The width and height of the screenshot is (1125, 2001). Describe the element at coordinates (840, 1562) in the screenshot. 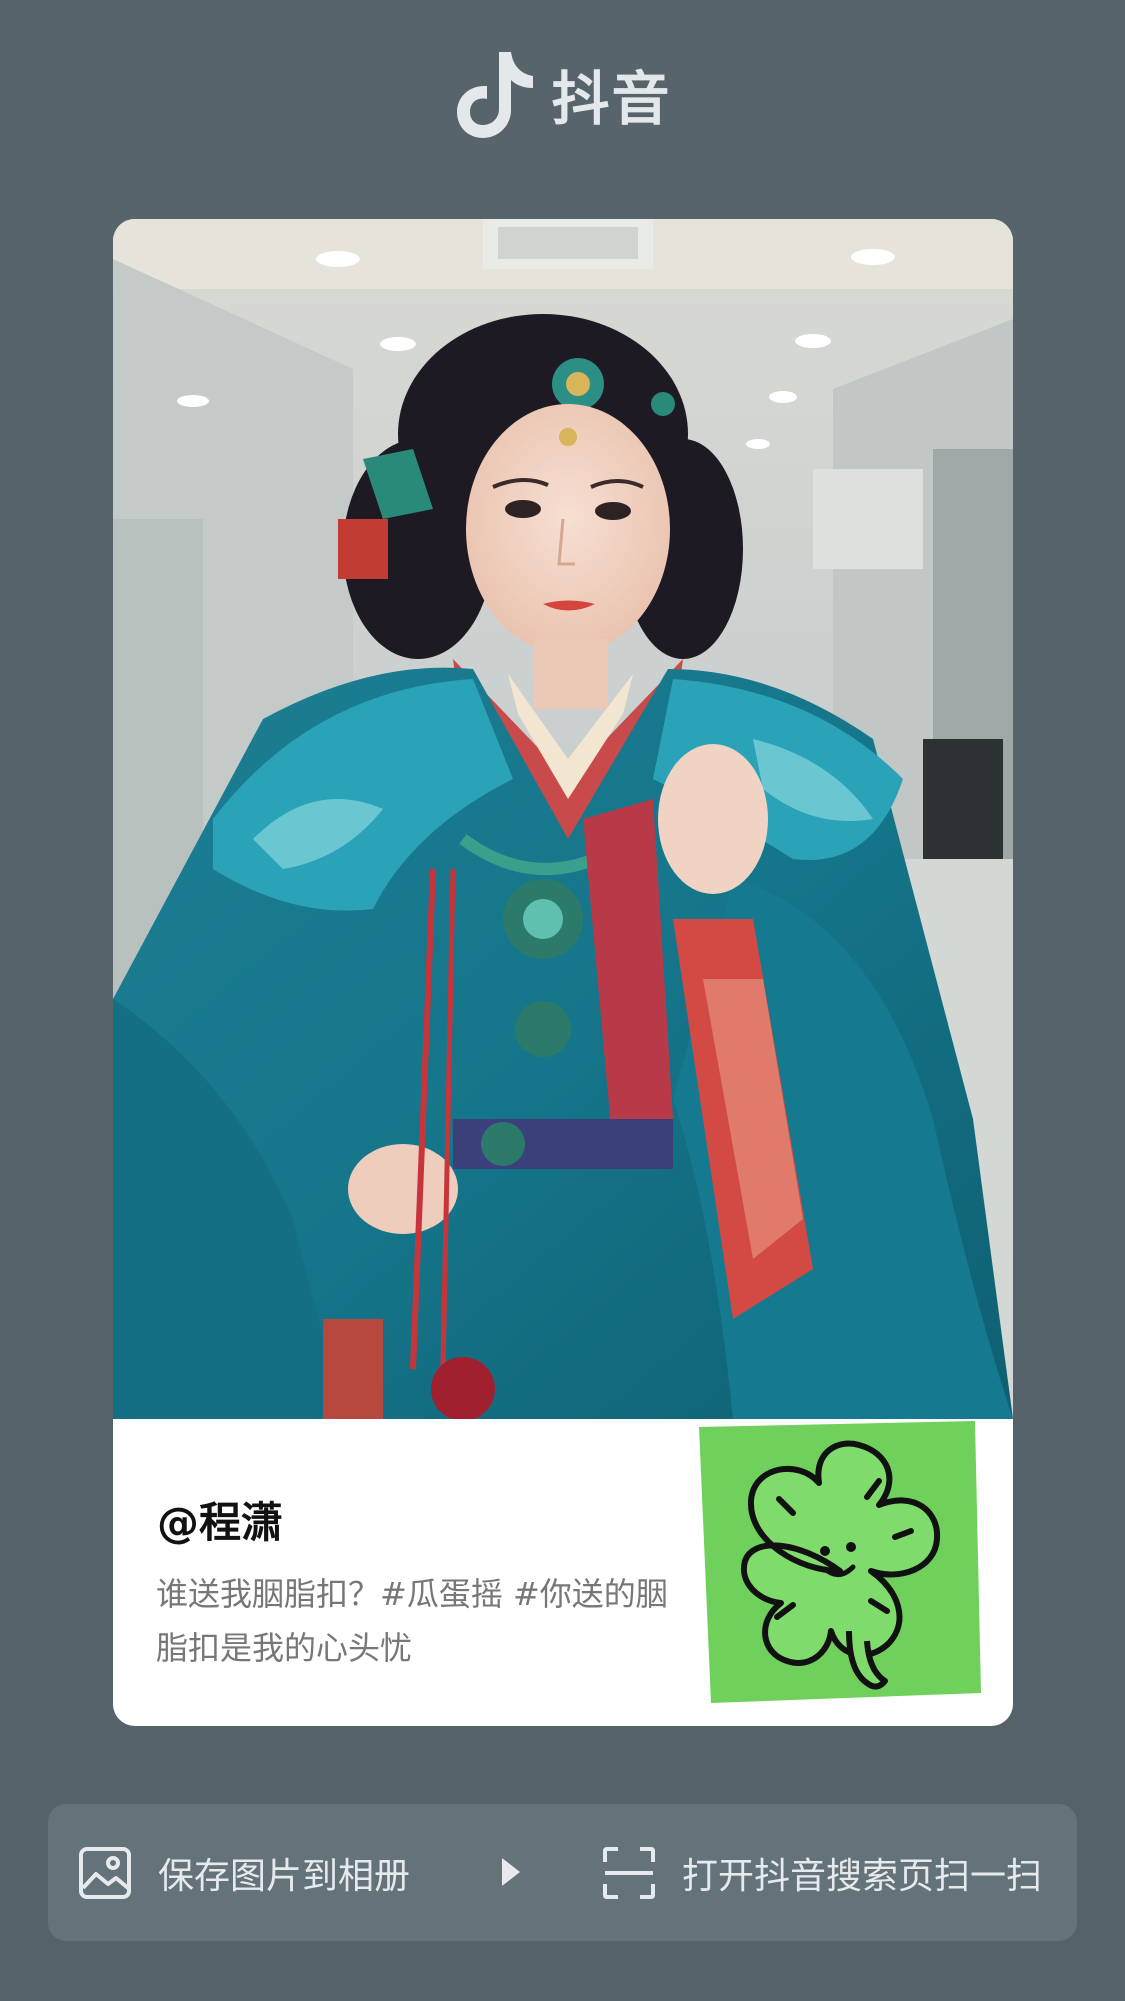

I see `green-clover-face-sticker` at that location.